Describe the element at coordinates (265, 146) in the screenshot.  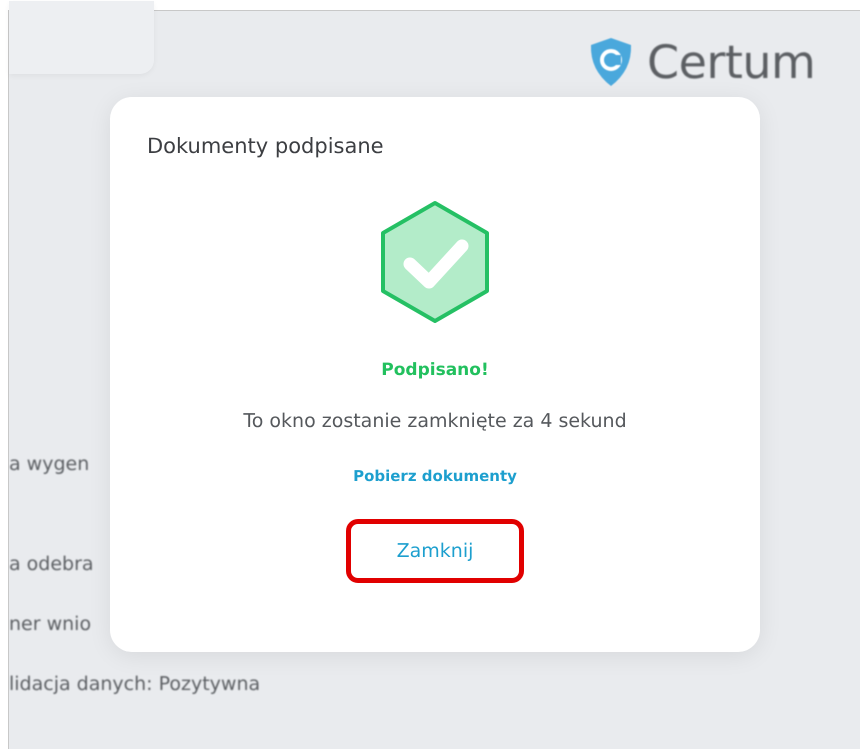
I see `dialog-title: Dokumenty podpisane` at that location.